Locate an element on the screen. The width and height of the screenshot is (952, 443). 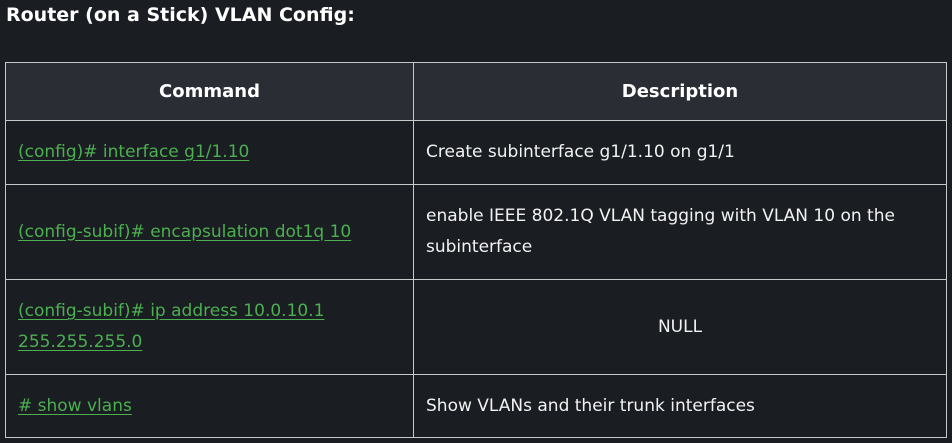
column-header-description: Description is located at coordinates (680, 91).